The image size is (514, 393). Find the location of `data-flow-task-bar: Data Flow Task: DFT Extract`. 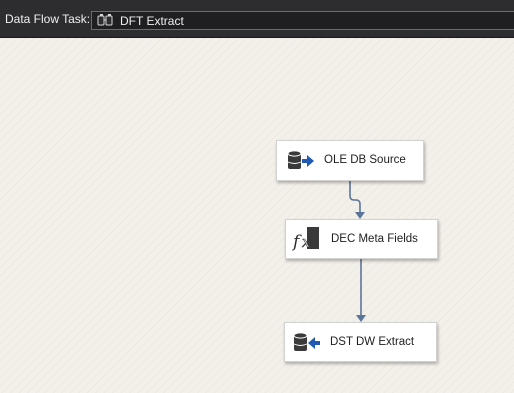

data-flow-task-bar: Data Flow Task: DFT Extract is located at coordinates (257, 19).